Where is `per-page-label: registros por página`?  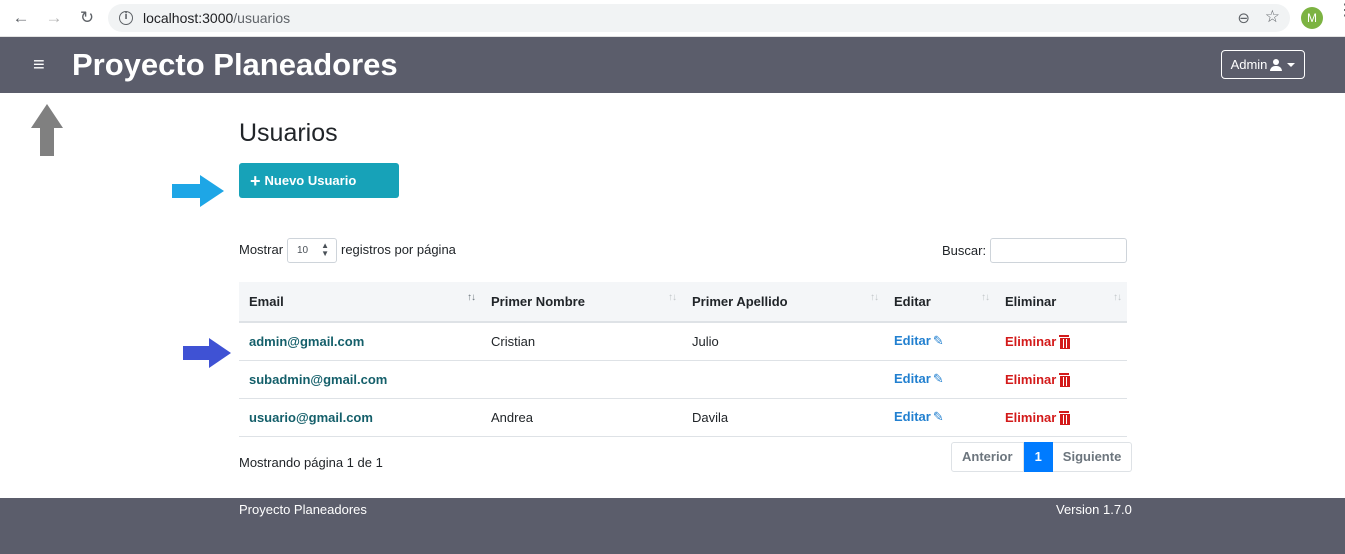 per-page-label: registros por página is located at coordinates (398, 249).